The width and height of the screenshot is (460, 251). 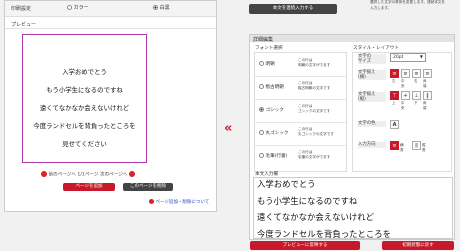 What do you see at coordinates (113, 175) in the screenshot?
I see `next-page-link: 次のページへ` at bounding box center [113, 175].